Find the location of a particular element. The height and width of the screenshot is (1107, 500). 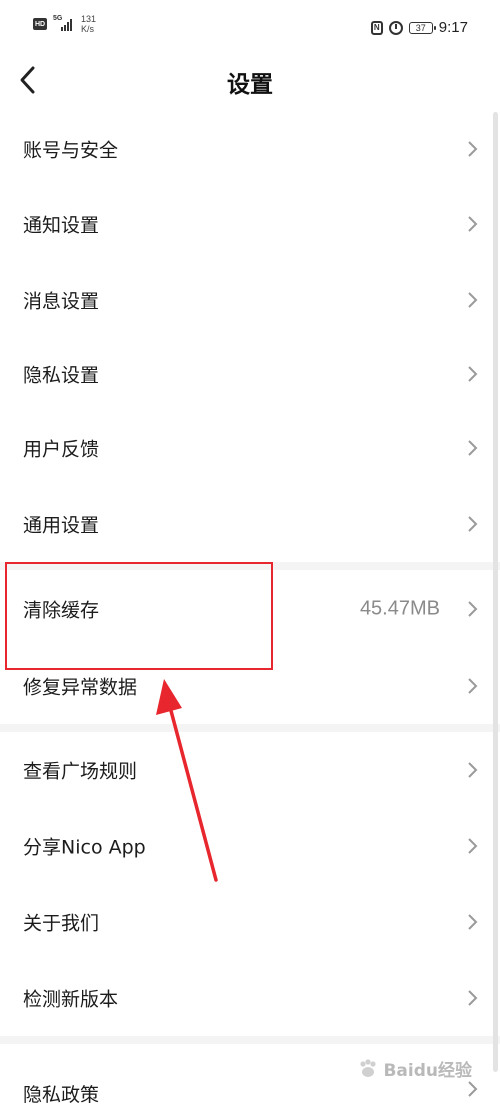

alarm-icon is located at coordinates (395, 27).